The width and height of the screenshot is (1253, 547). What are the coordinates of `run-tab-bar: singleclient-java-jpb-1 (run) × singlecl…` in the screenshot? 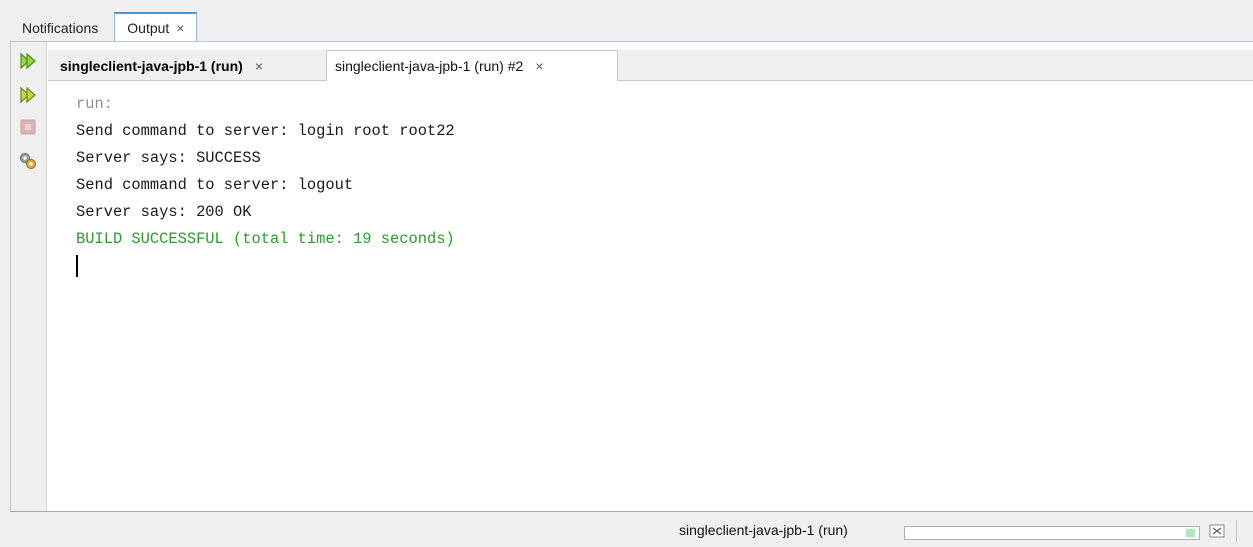 It's located at (650, 65).